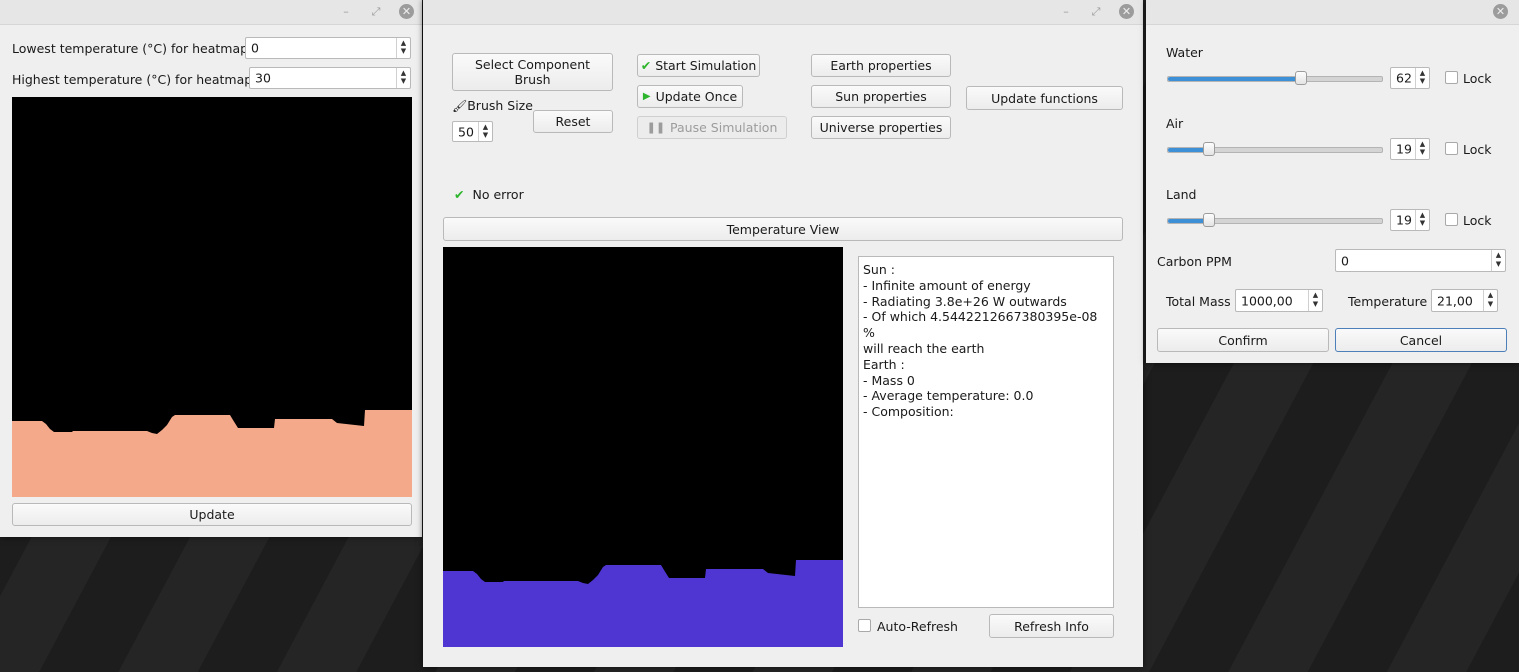 The image size is (1519, 672). I want to click on land-value: 19, so click(1404, 220).